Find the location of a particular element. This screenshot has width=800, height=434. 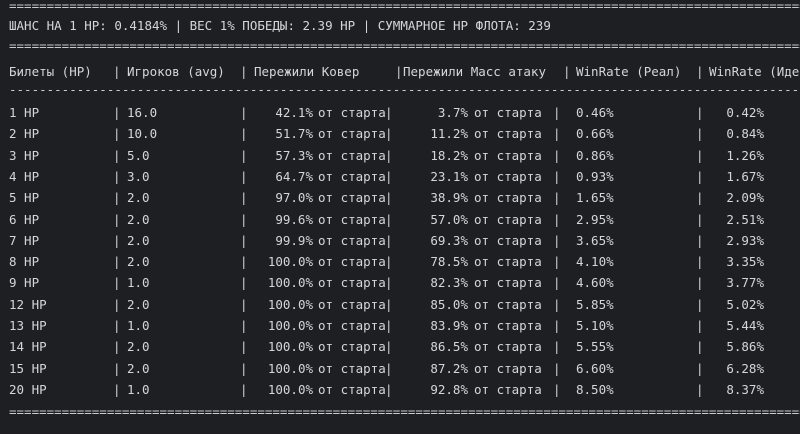

cell-wr-real: 3.65% is located at coordinates (595, 240).